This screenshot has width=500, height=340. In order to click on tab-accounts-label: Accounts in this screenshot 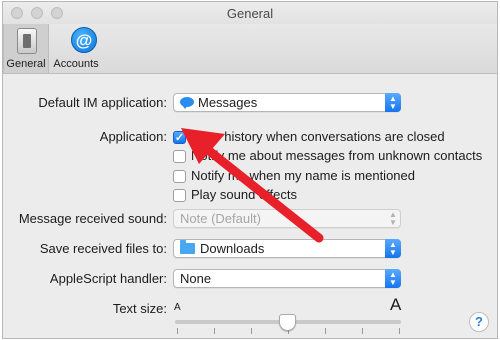, I will do `click(76, 64)`.